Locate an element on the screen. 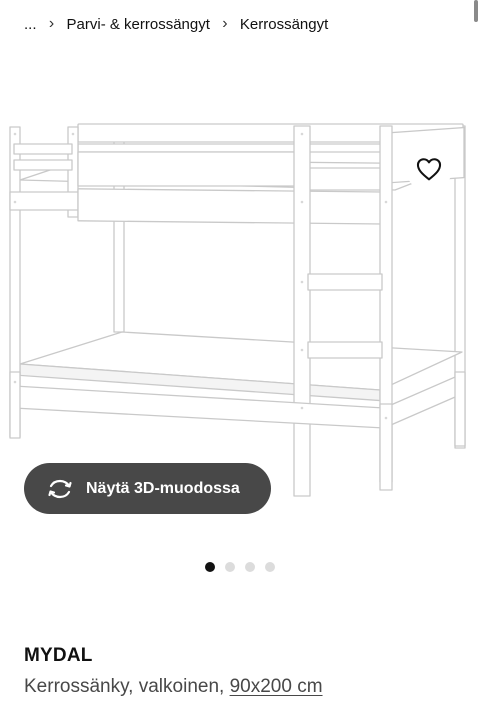 The image size is (480, 714). heart-icon is located at coordinates (429, 169).